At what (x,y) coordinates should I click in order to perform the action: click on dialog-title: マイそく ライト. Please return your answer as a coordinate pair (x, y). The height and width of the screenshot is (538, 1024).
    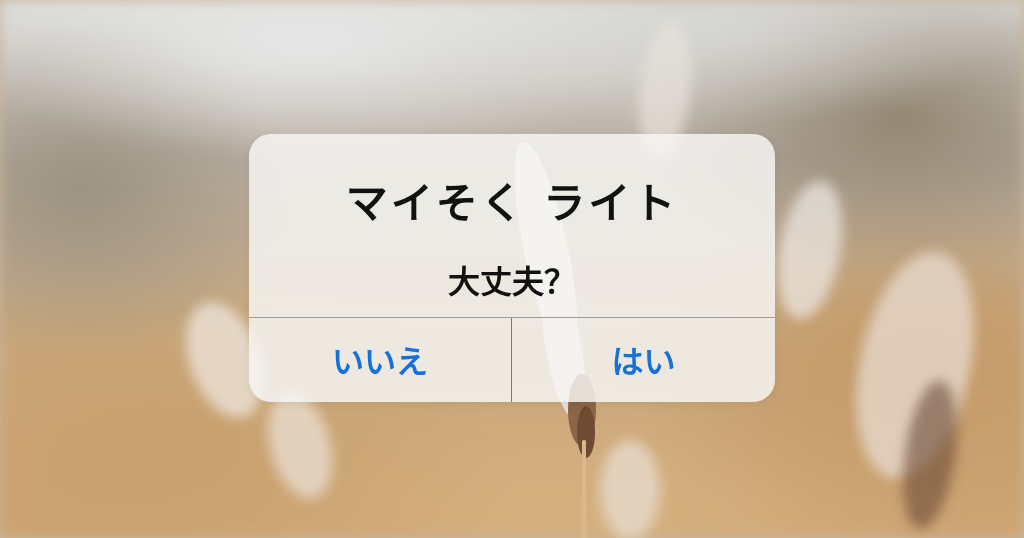
    Looking at the image, I should click on (512, 203).